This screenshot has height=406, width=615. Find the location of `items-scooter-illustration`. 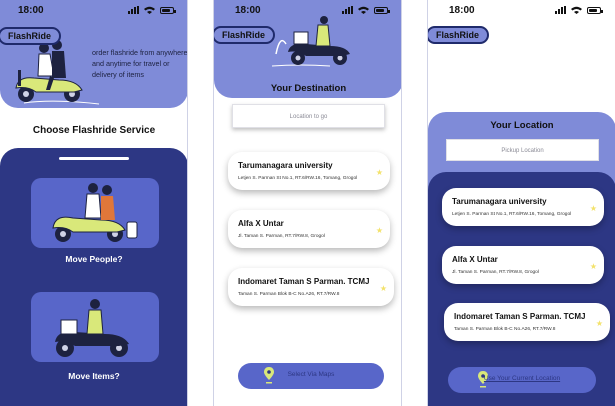

items-scooter-illustration is located at coordinates (92, 328).